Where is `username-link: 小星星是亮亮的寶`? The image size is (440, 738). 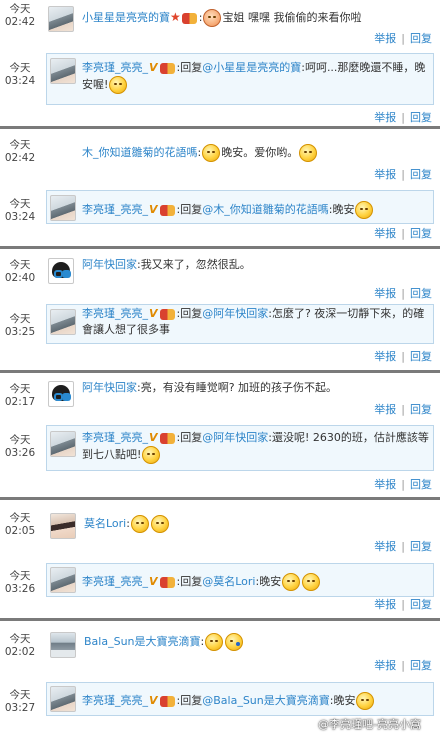 username-link: 小星星是亮亮的寶 is located at coordinates (126, 17).